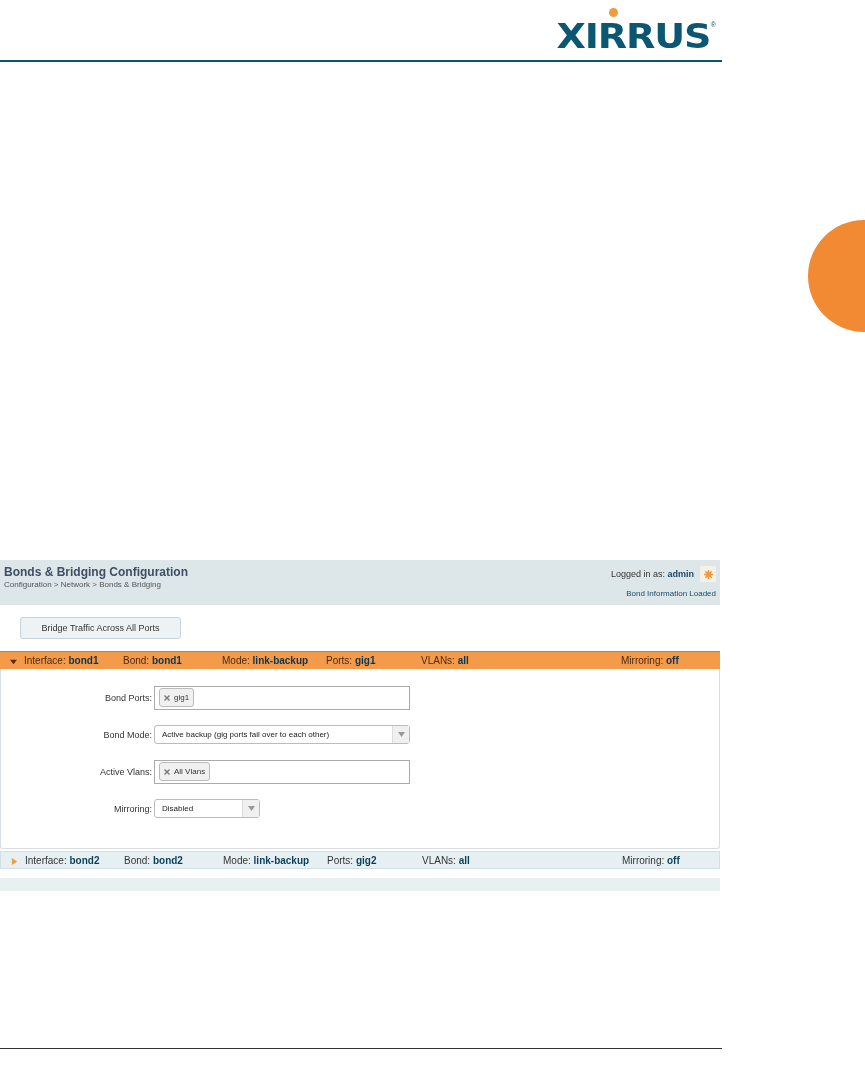 The image size is (865, 1076). I want to click on bond-header-row: Interface: bond2 Bond: bond2 Mode: link-backup Ports: gig2 VLANs: all Mirroring: off, so click(360, 860).